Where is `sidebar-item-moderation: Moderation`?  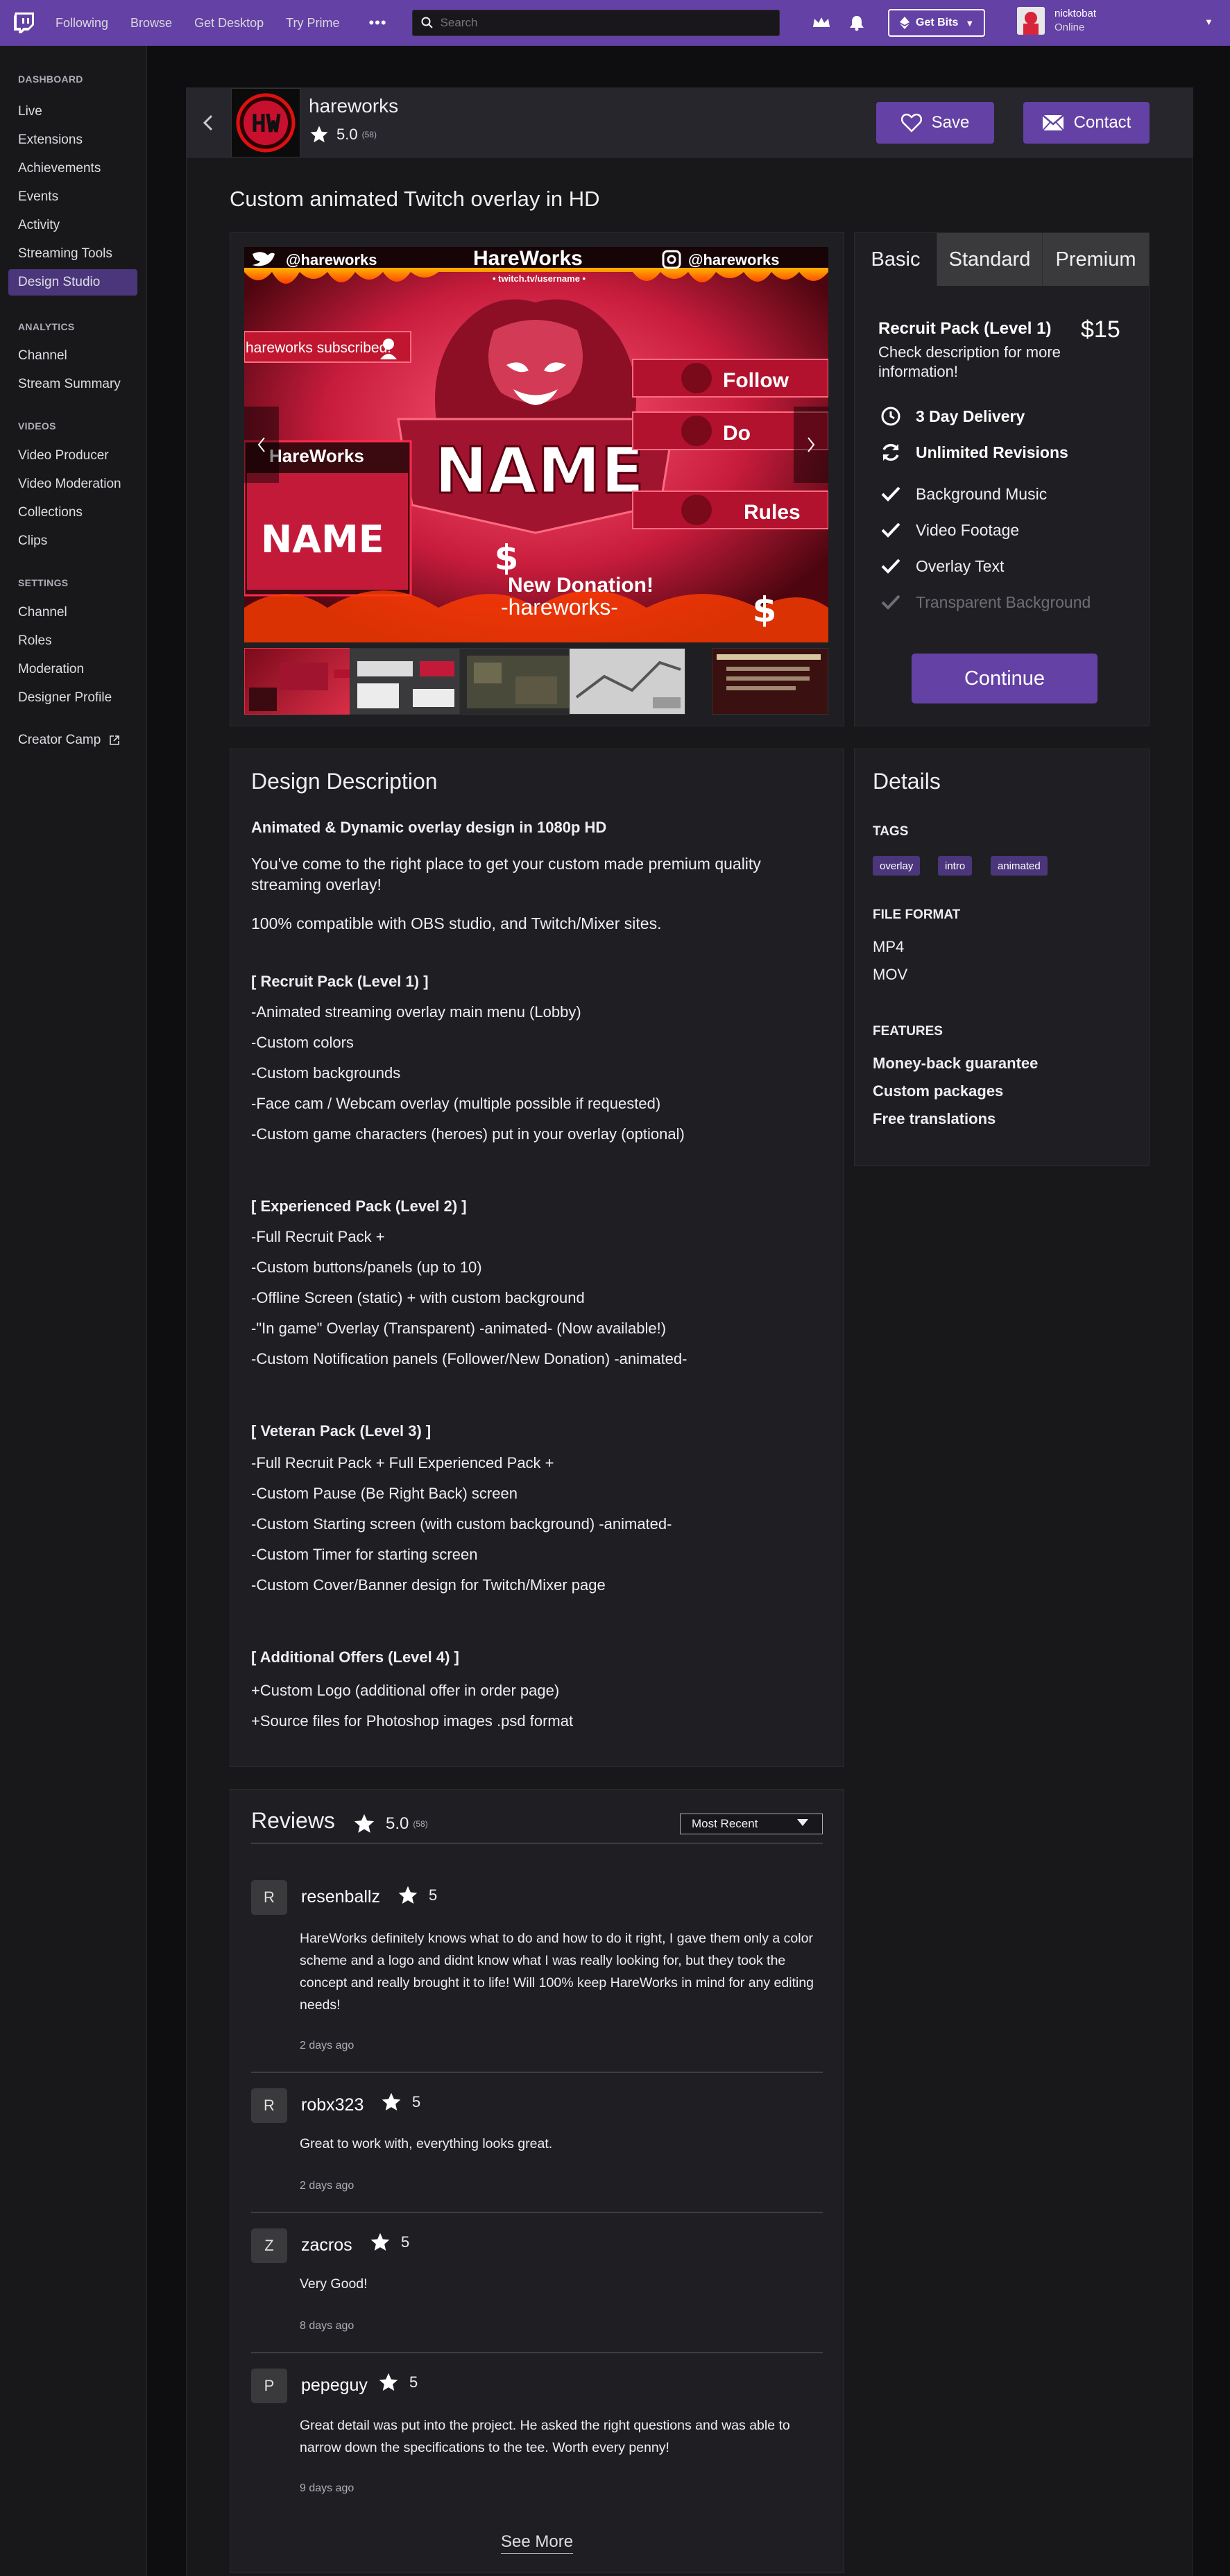
sidebar-item-moderation: Moderation is located at coordinates (51, 669).